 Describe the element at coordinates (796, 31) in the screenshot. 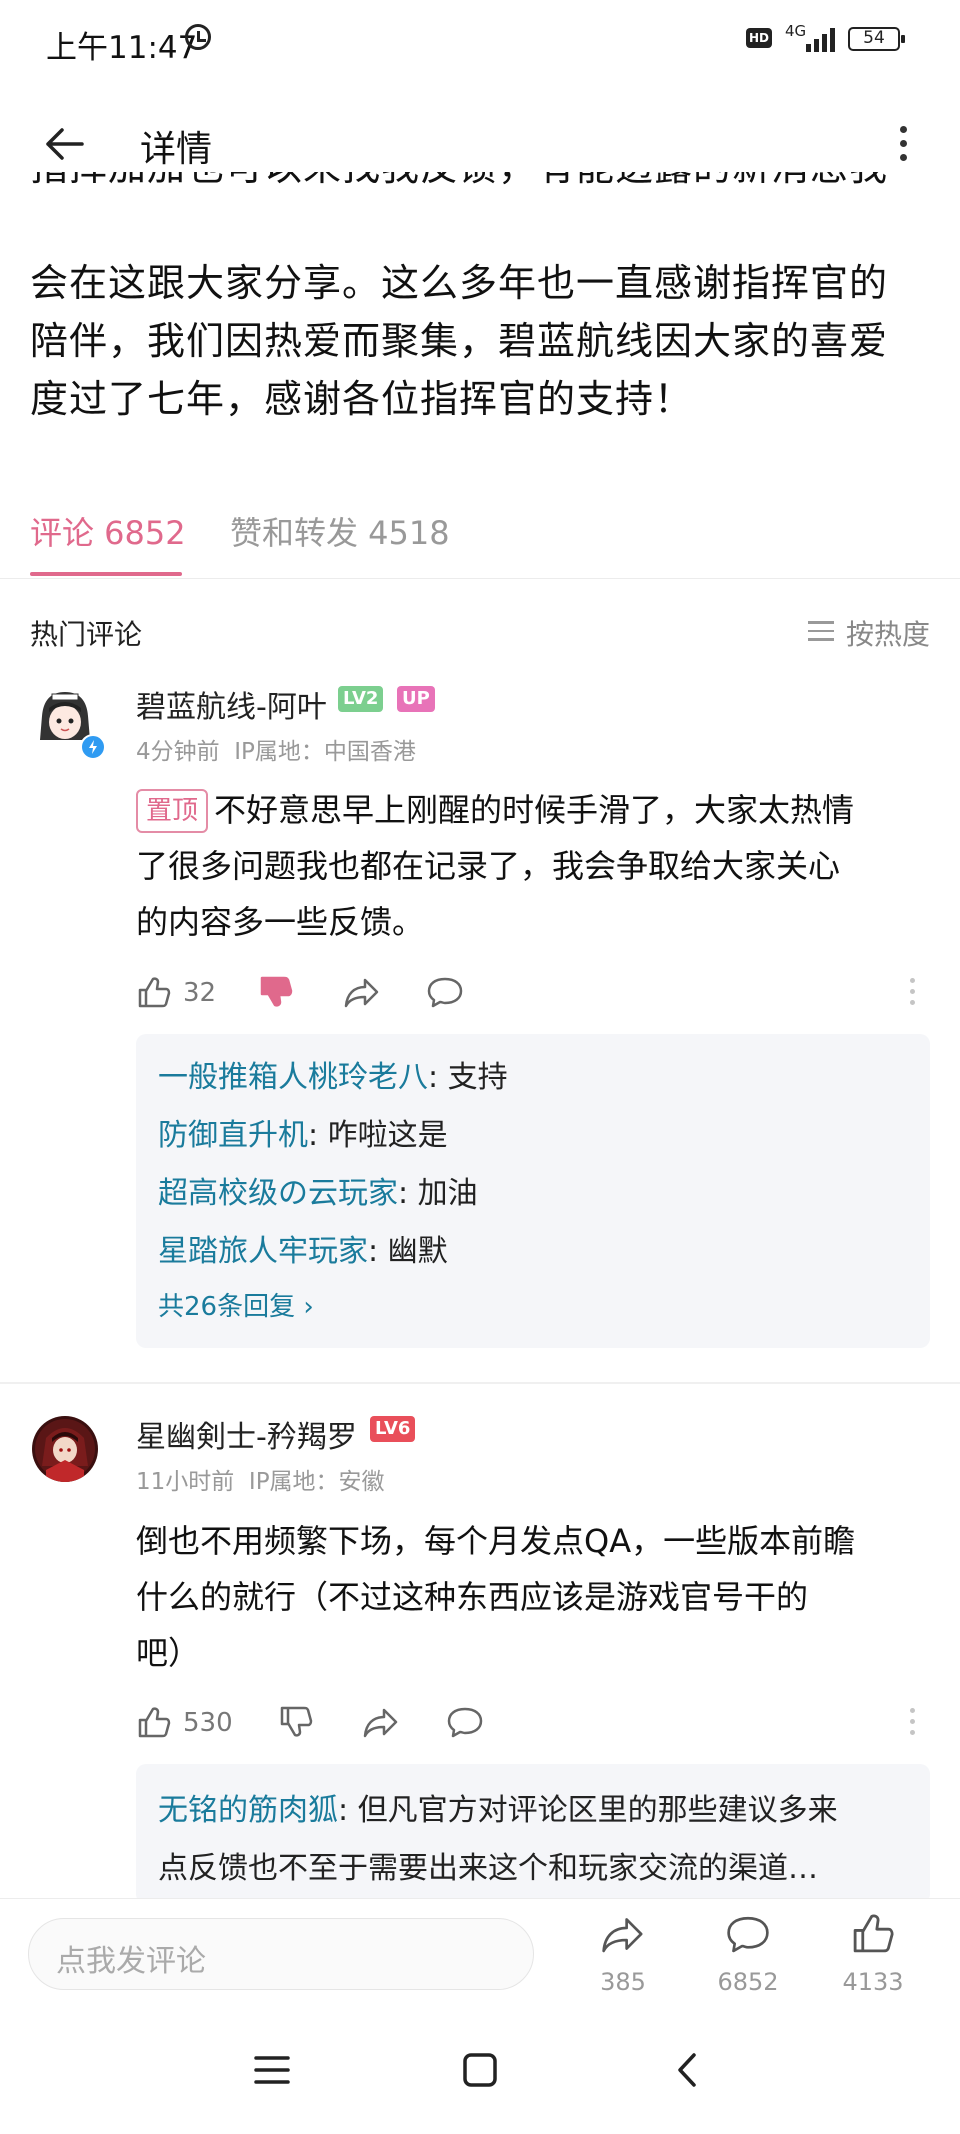

I see `network-type: 4G` at that location.